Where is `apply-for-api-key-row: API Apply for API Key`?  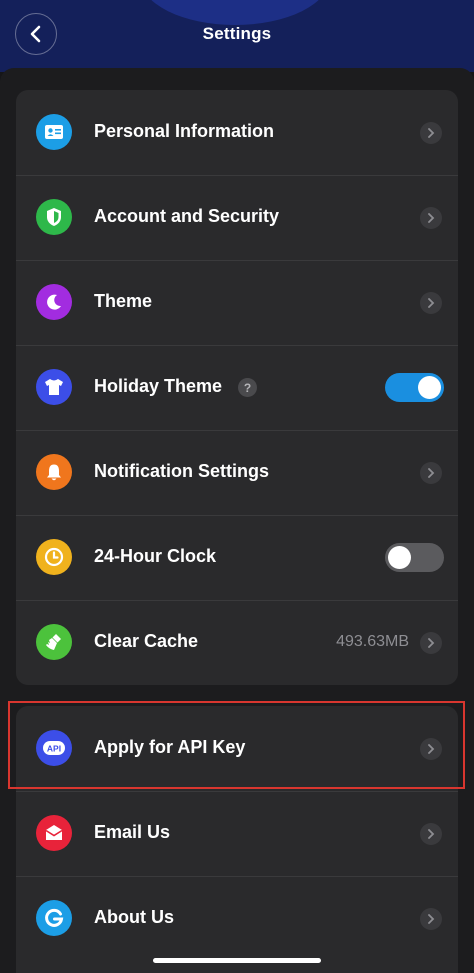
apply-for-api-key-row: API Apply for API Key is located at coordinates (237, 748).